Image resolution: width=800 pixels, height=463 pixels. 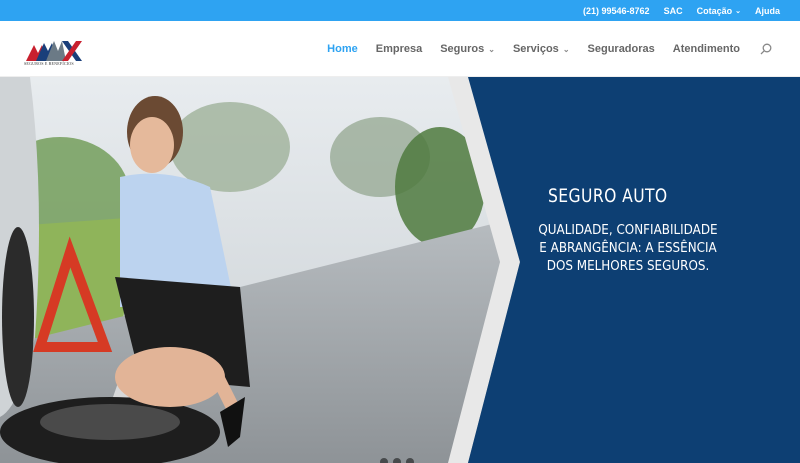 I want to click on search-icon, so click(x=766, y=49).